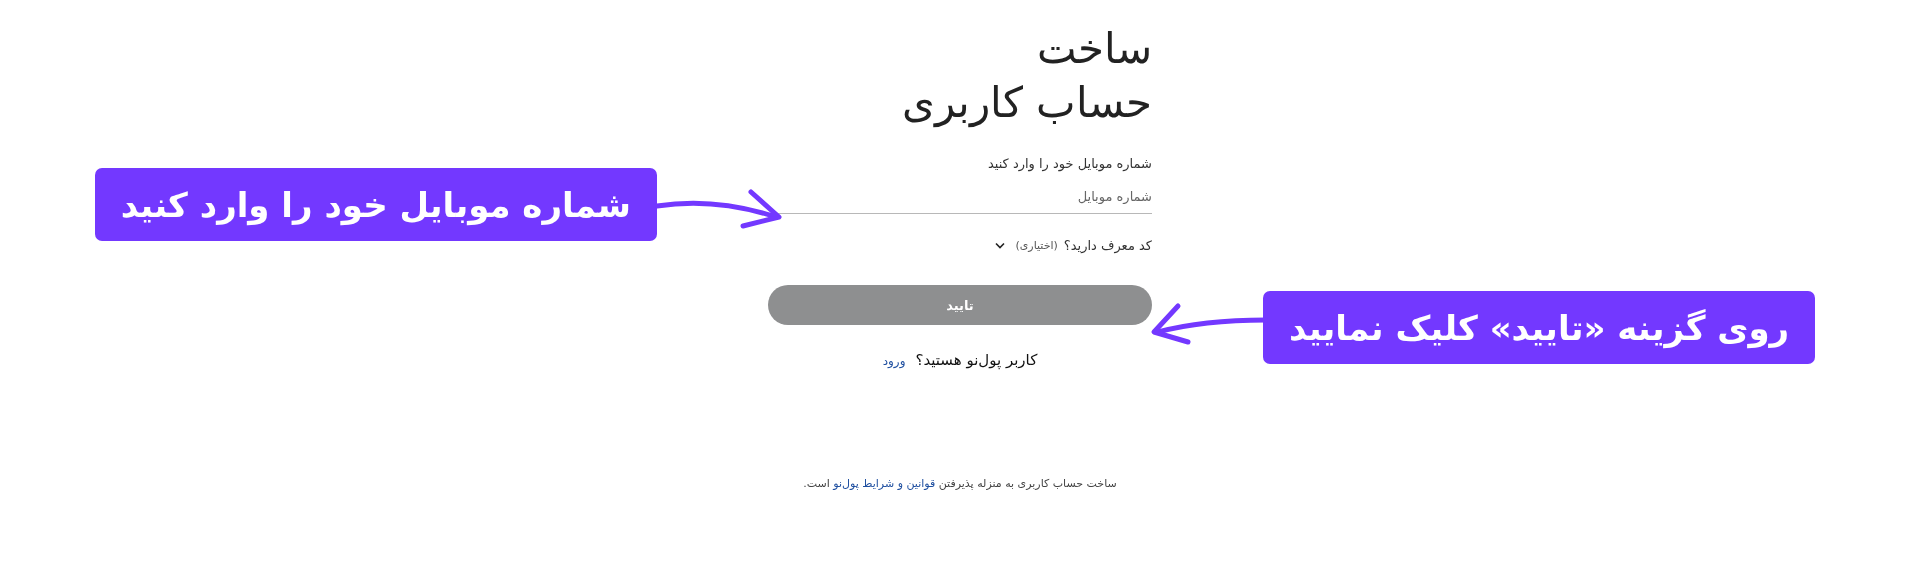  What do you see at coordinates (1539, 327) in the screenshot?
I see `annotation-callout: روی گزینه «تایید» کلیک نمایید` at bounding box center [1539, 327].